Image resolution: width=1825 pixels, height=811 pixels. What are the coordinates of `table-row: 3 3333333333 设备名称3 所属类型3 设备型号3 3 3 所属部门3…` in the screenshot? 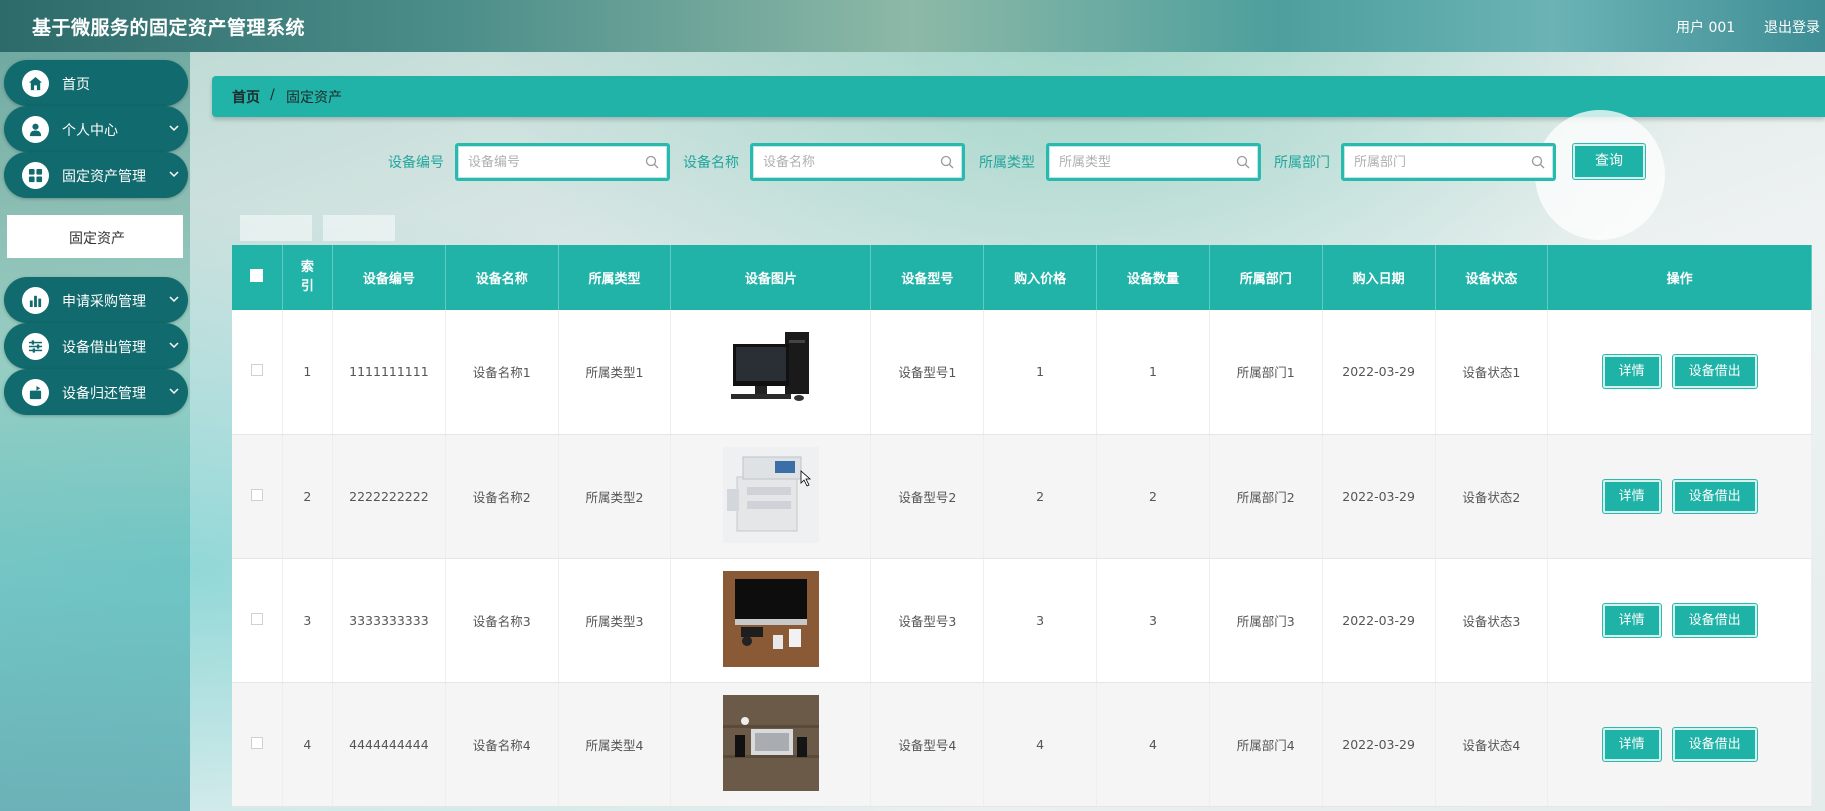 It's located at (1022, 620).